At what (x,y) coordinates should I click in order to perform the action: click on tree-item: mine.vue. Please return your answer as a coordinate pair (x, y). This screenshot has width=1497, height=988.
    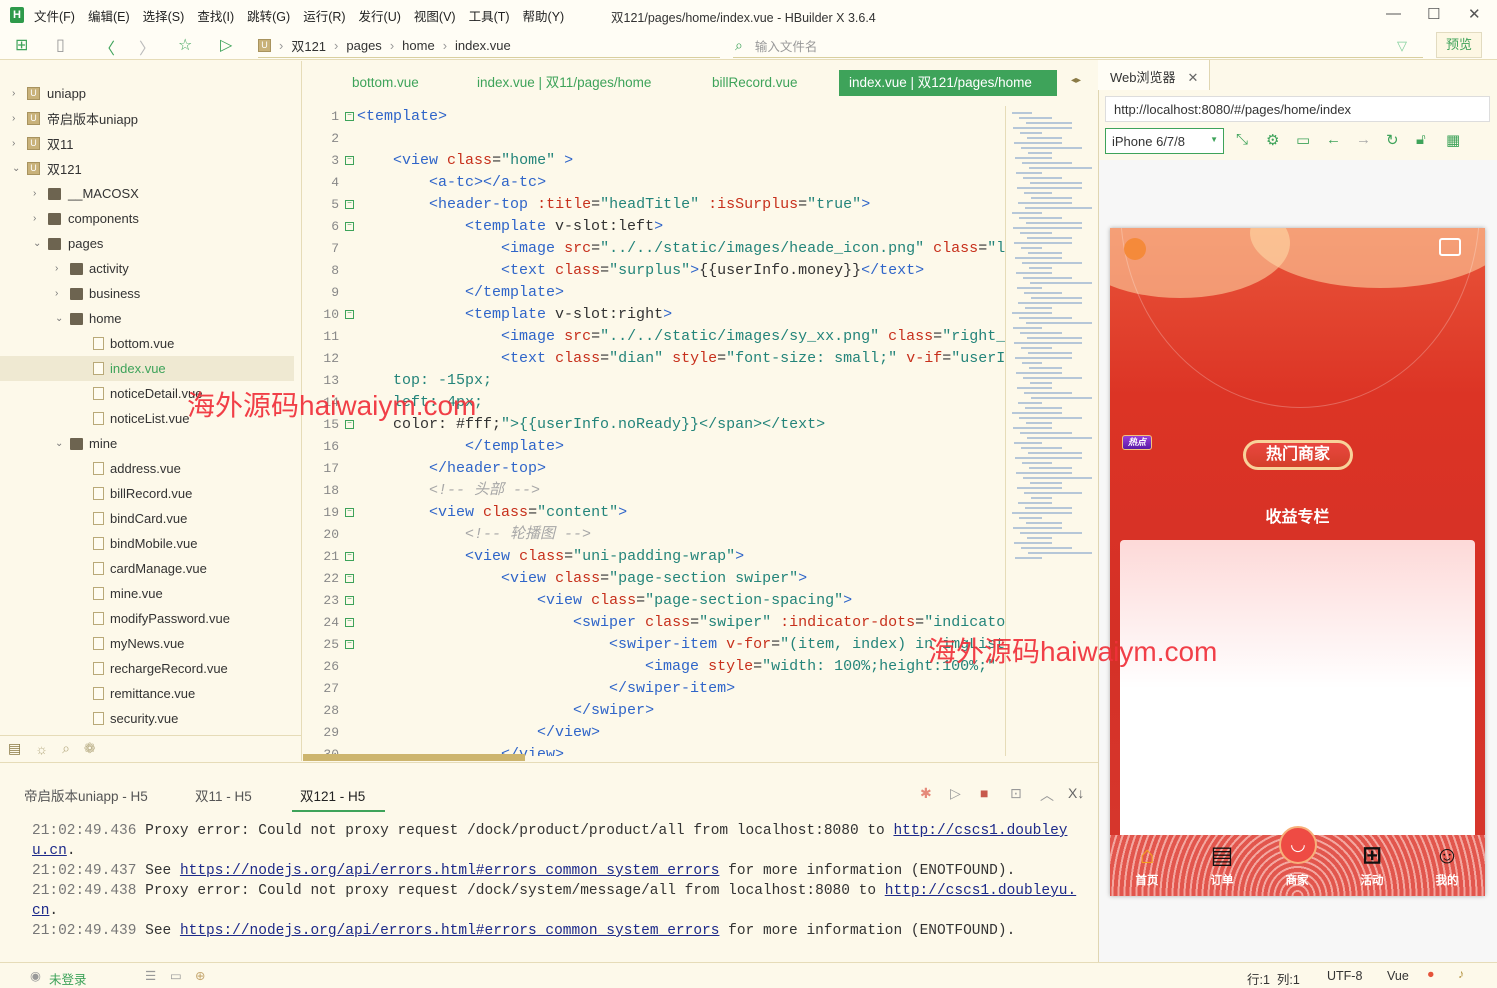
    Looking at the image, I should click on (147, 593).